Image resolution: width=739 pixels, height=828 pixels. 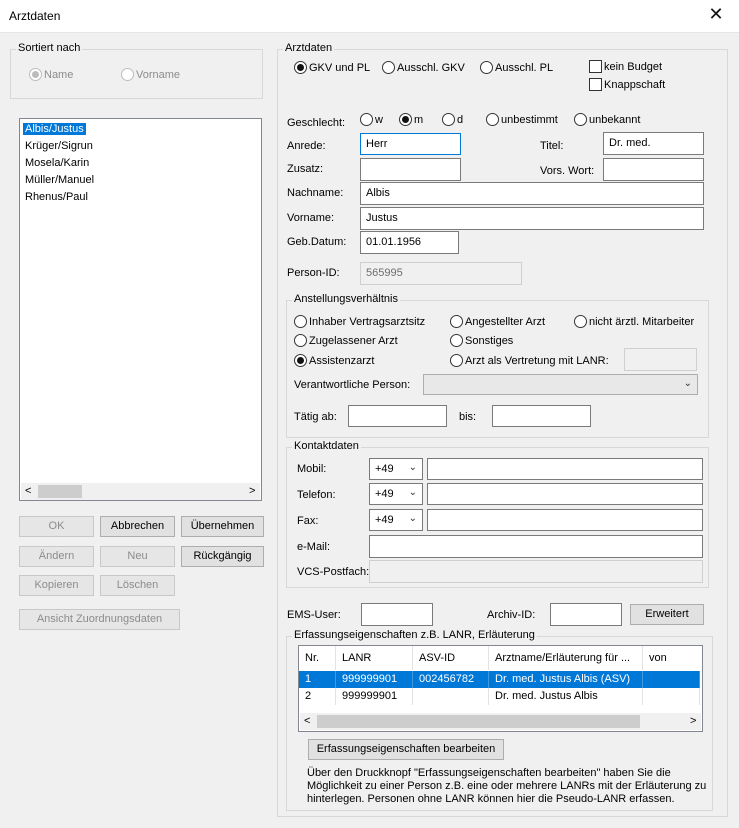 I want to click on telefon-prefix-value: +49, so click(x=384, y=494).